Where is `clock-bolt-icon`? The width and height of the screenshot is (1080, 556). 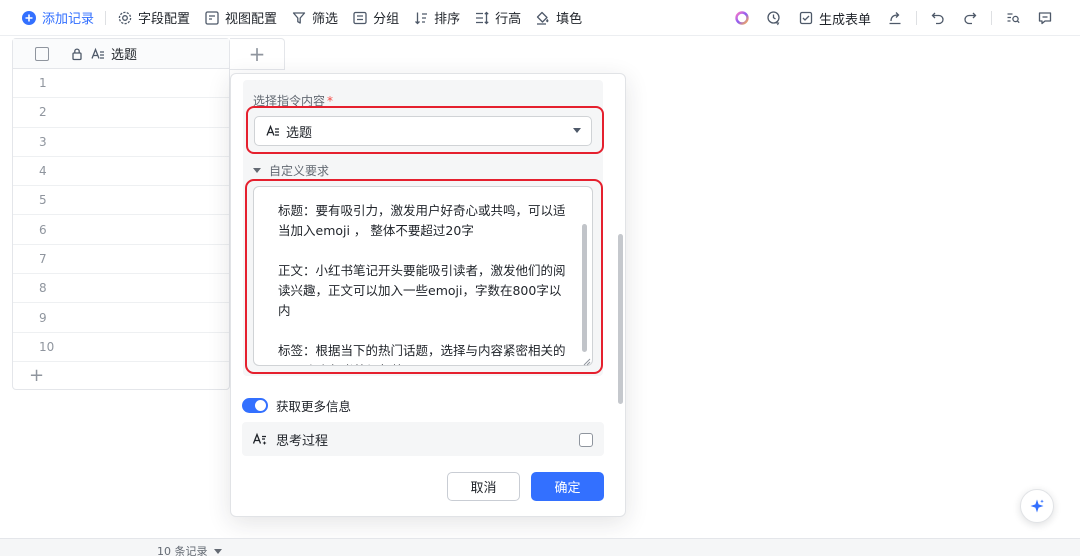 clock-bolt-icon is located at coordinates (774, 18).